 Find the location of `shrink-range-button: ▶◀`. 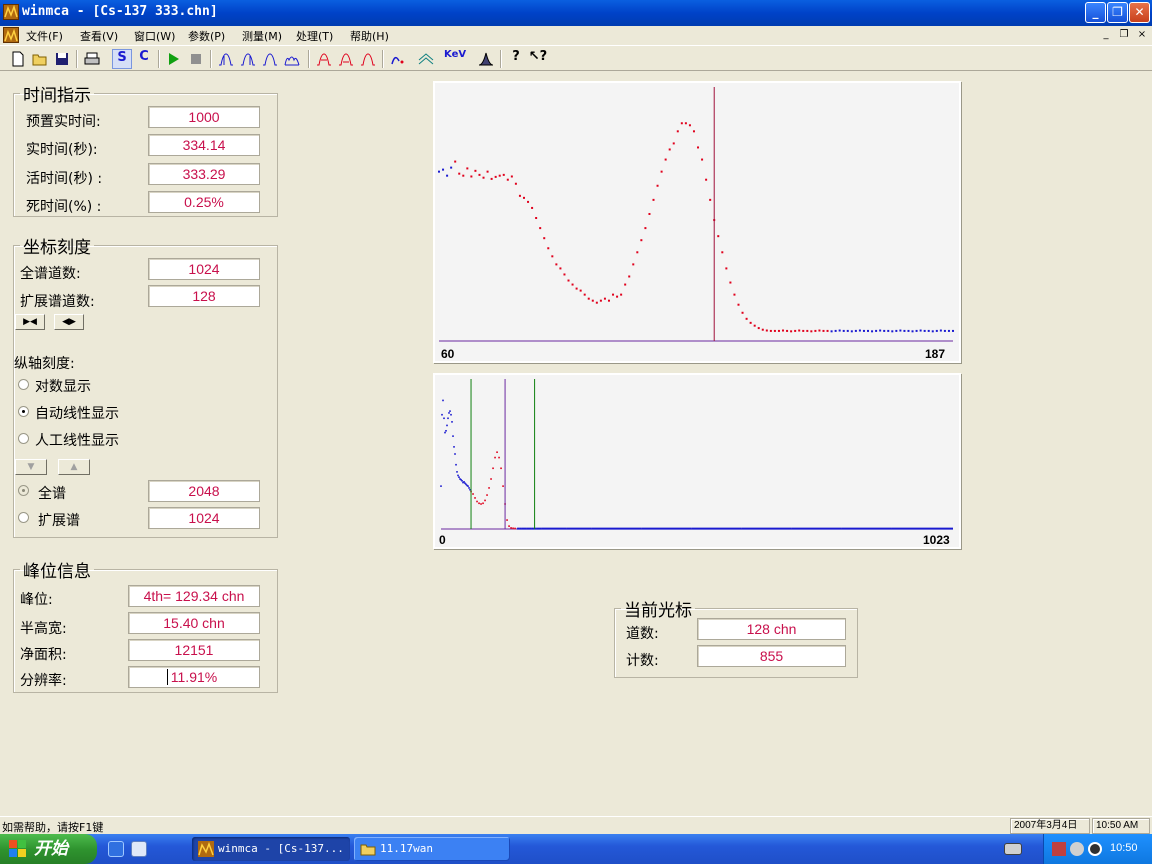

shrink-range-button: ▶◀ is located at coordinates (30, 322).